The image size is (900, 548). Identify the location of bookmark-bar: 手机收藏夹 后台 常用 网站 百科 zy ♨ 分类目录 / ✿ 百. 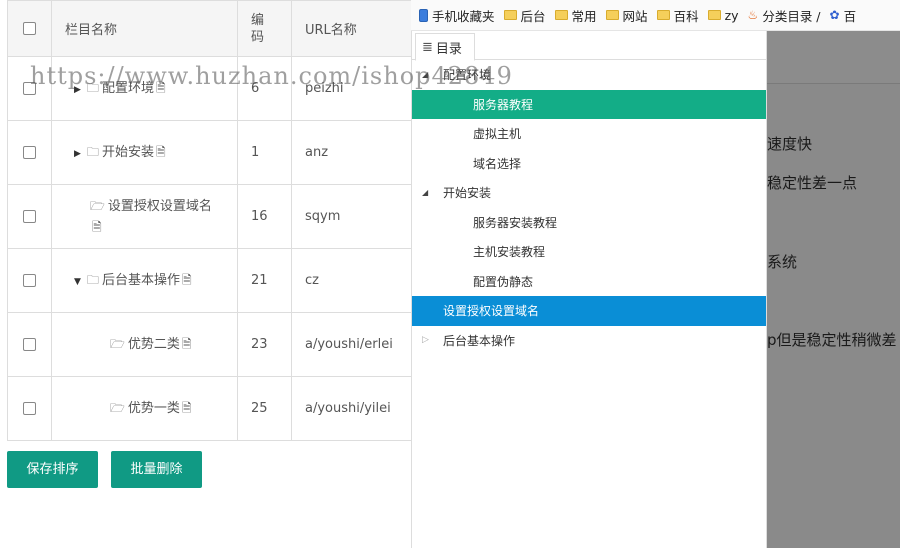
(655, 15).